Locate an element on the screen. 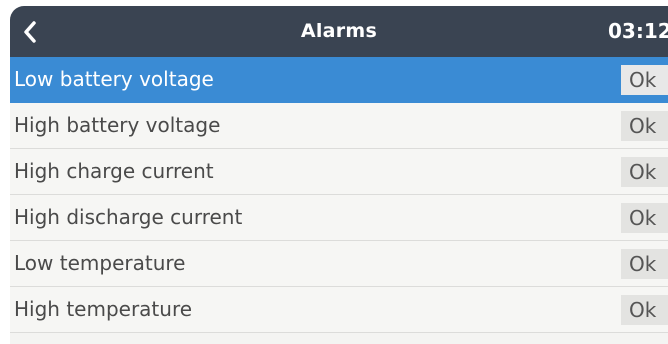 The image size is (668, 344). clock-time: 03:12 is located at coordinates (638, 31).